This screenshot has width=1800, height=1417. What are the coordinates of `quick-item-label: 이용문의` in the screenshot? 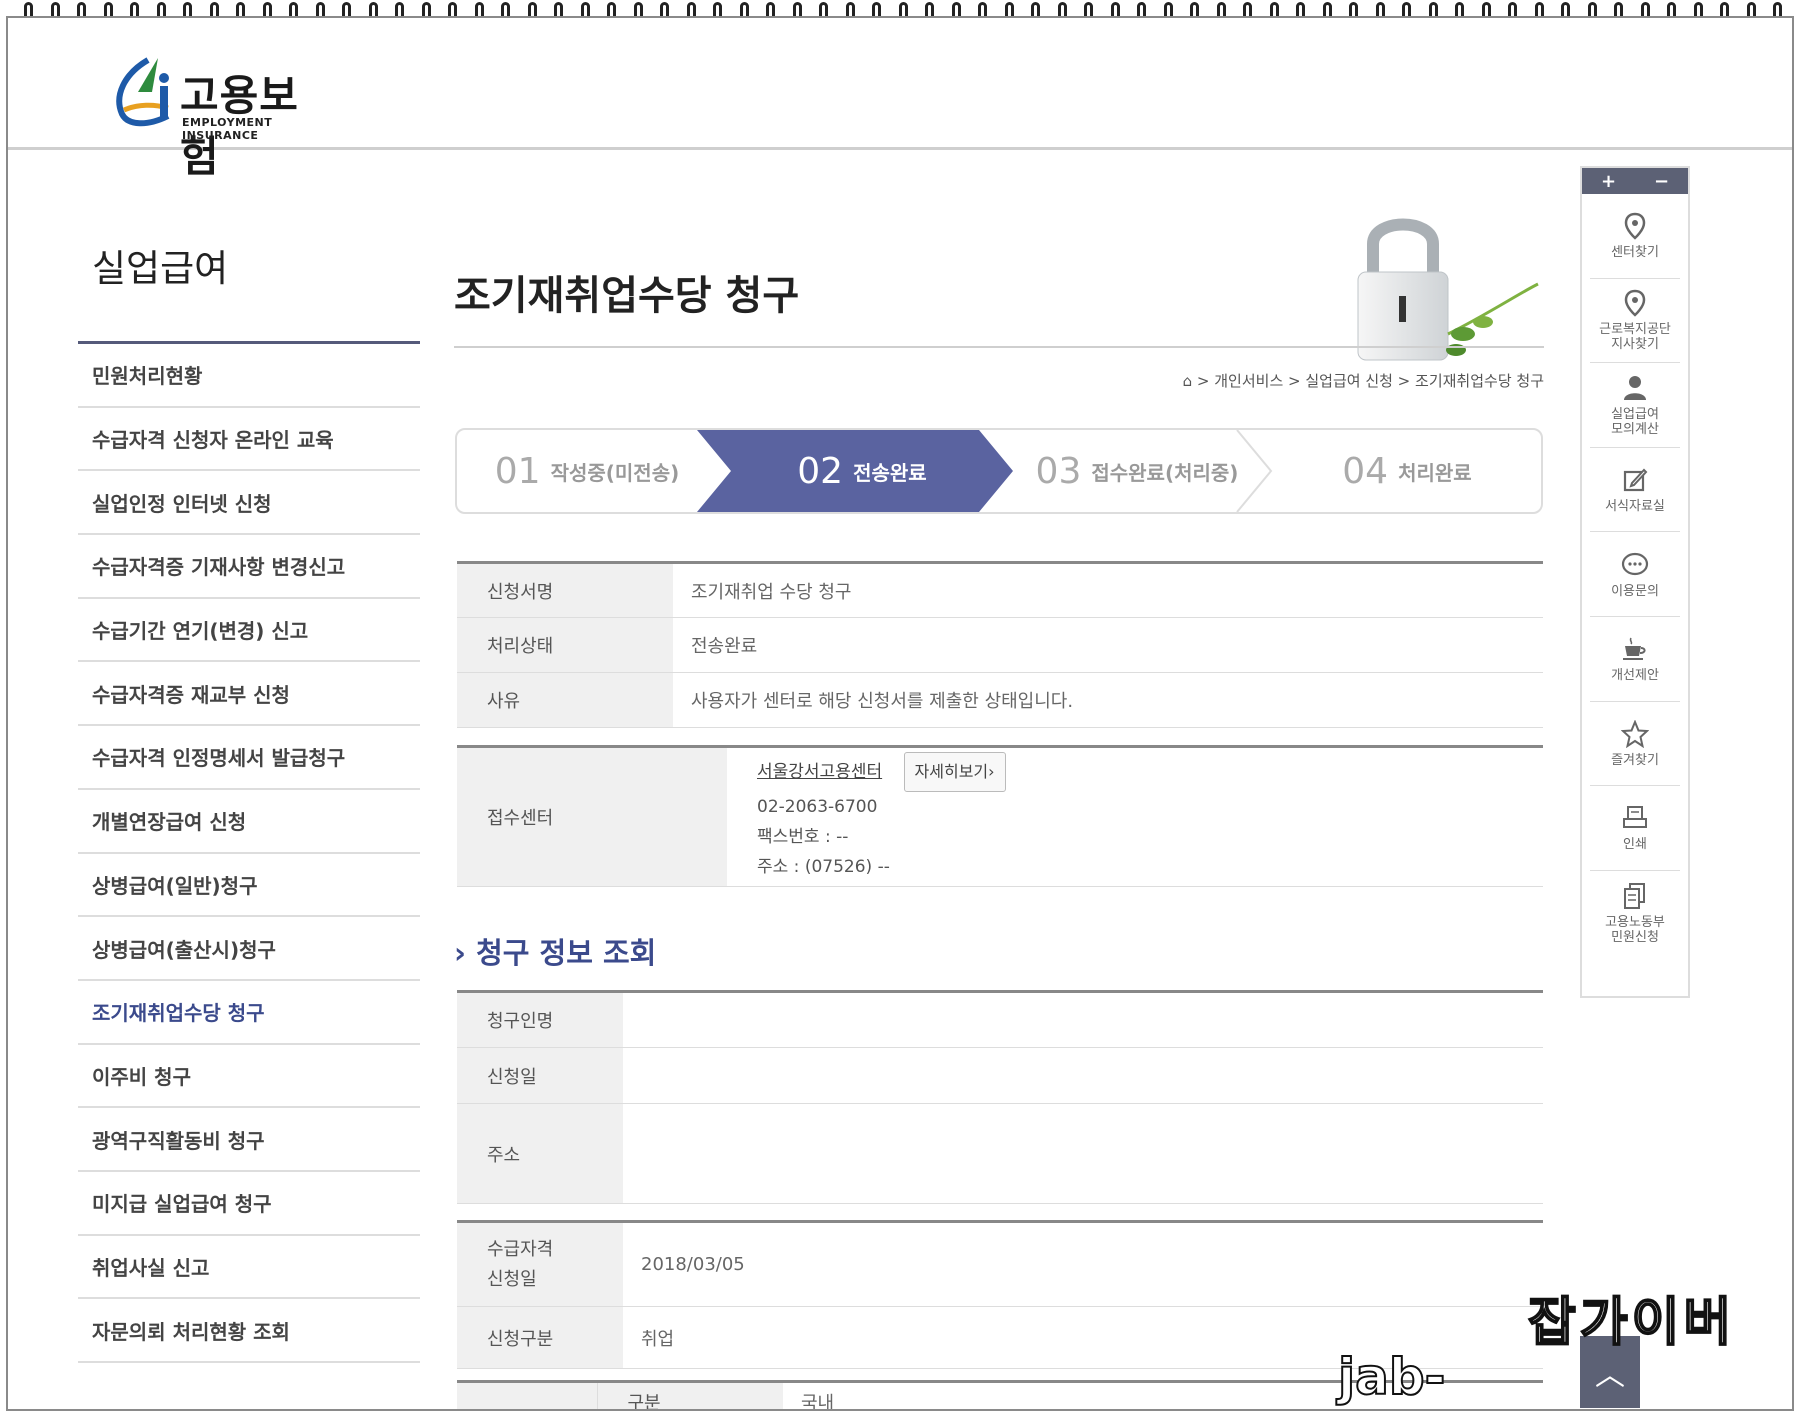 It's located at (1635, 591).